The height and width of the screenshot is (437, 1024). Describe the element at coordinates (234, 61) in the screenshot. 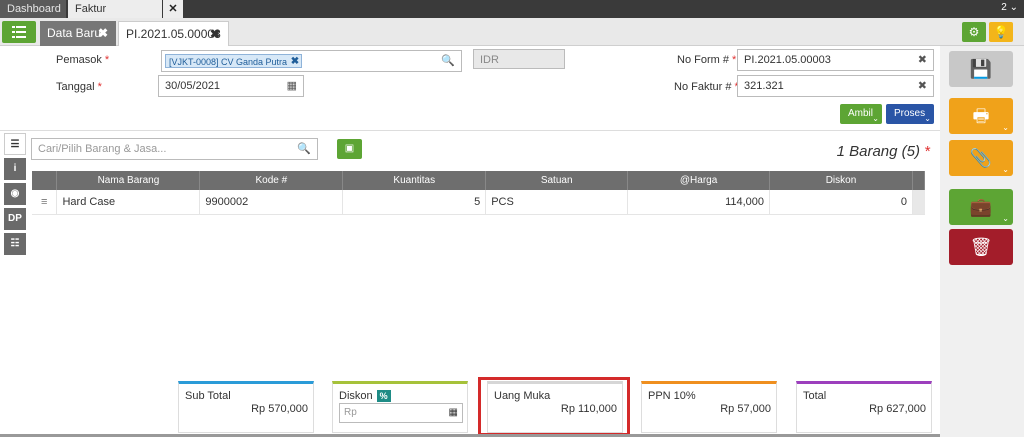

I see `pemasok-chip: [VJKT-0008] CV Ganda Putra ✖` at that location.